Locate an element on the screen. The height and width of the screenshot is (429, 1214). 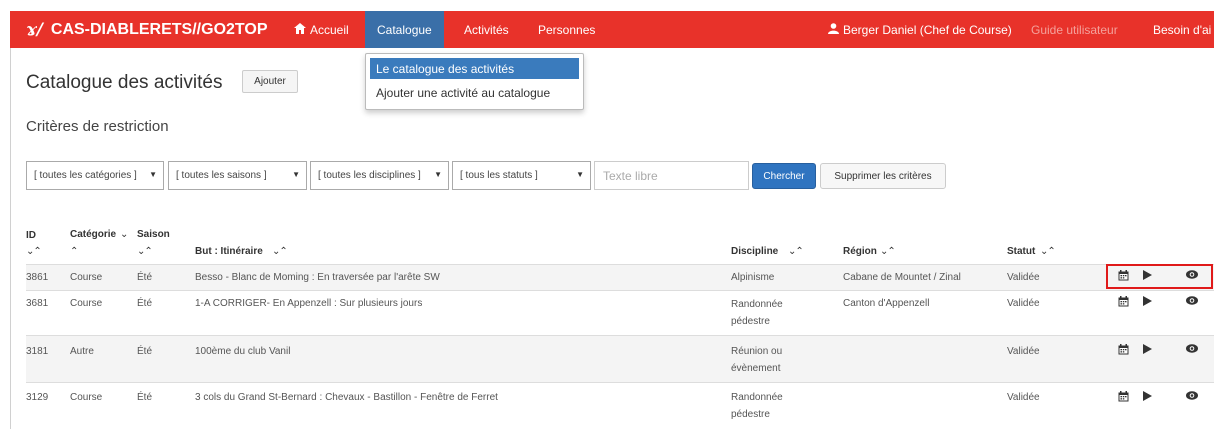
nav-catalogue: Catalogue is located at coordinates (404, 29).